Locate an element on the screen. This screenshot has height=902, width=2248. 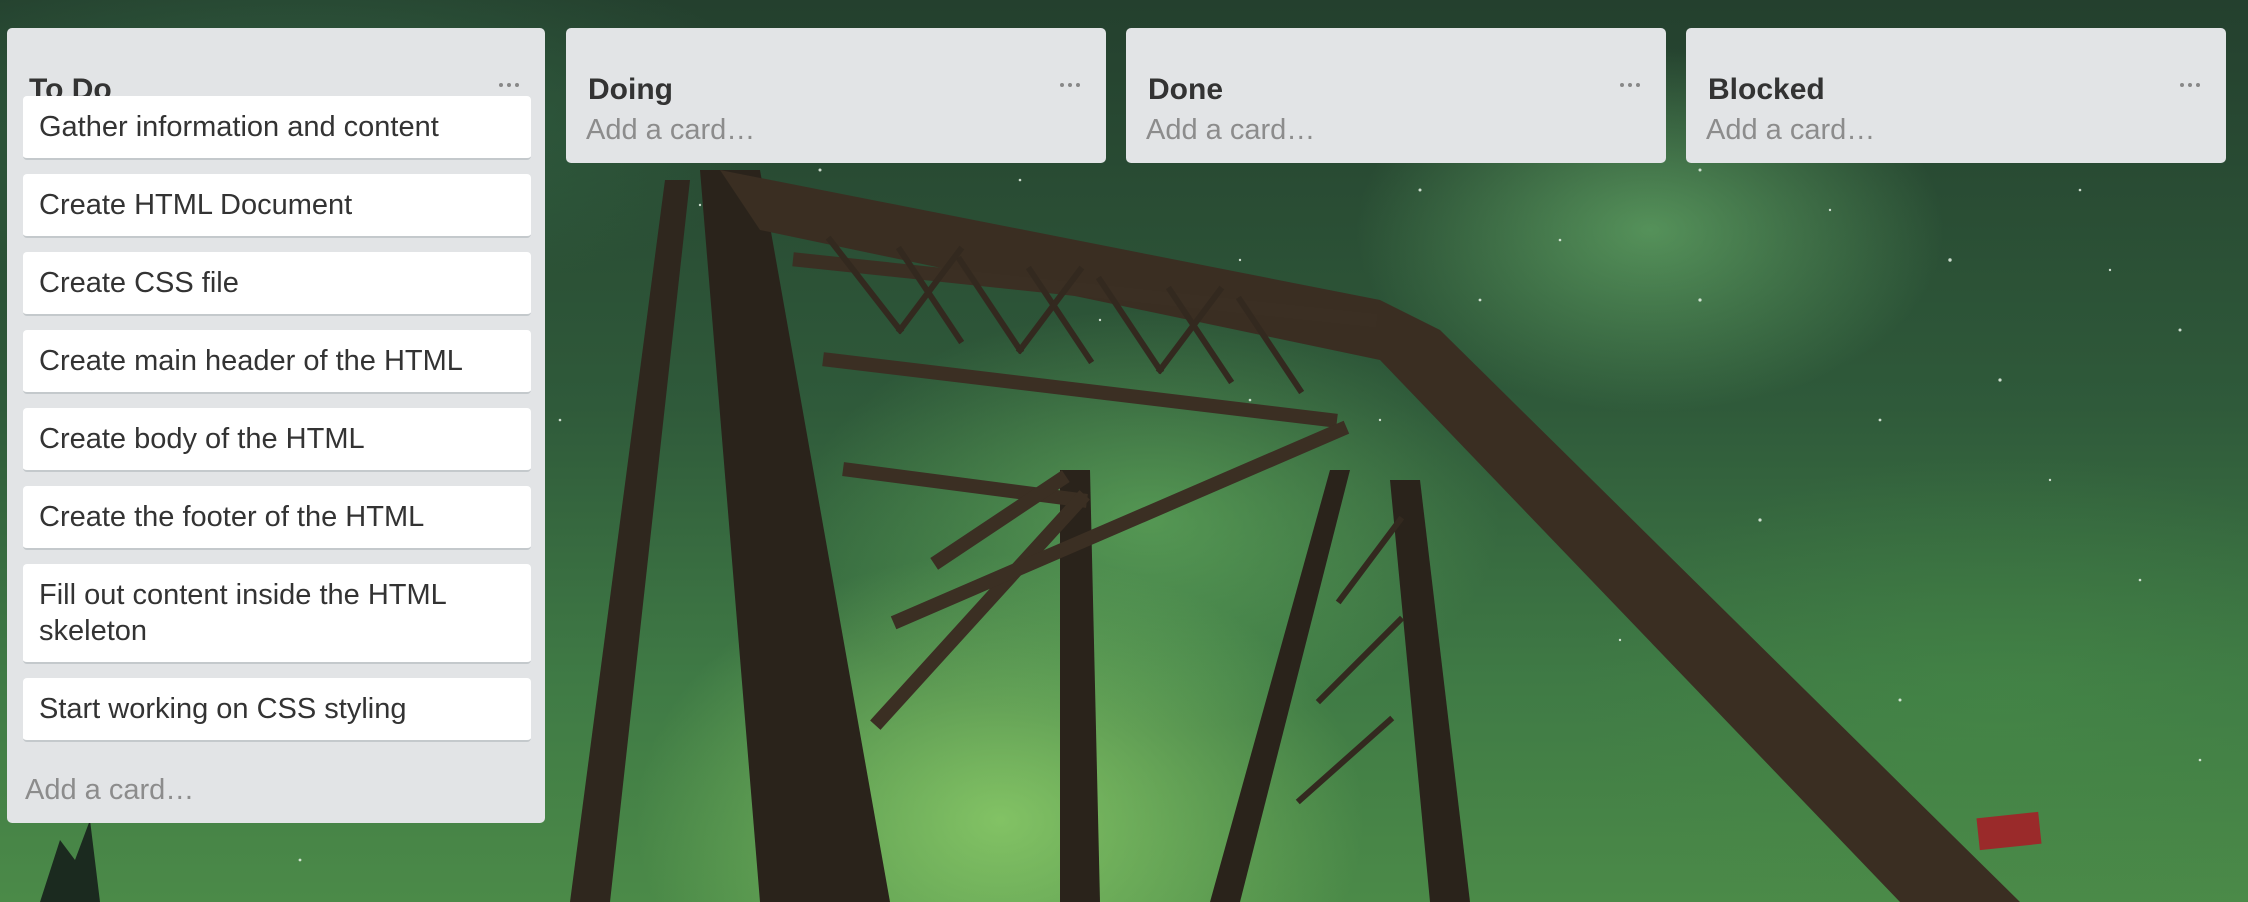
card: Create HTML Document is located at coordinates (277, 206).